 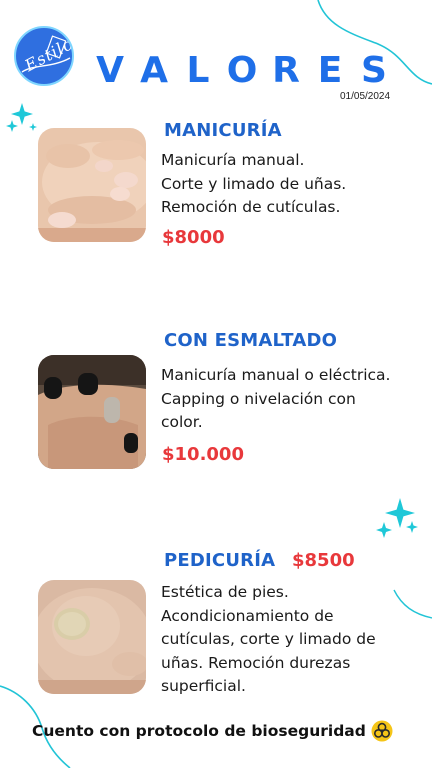 I want to click on page-title: VALORES, so click(x=242, y=70).